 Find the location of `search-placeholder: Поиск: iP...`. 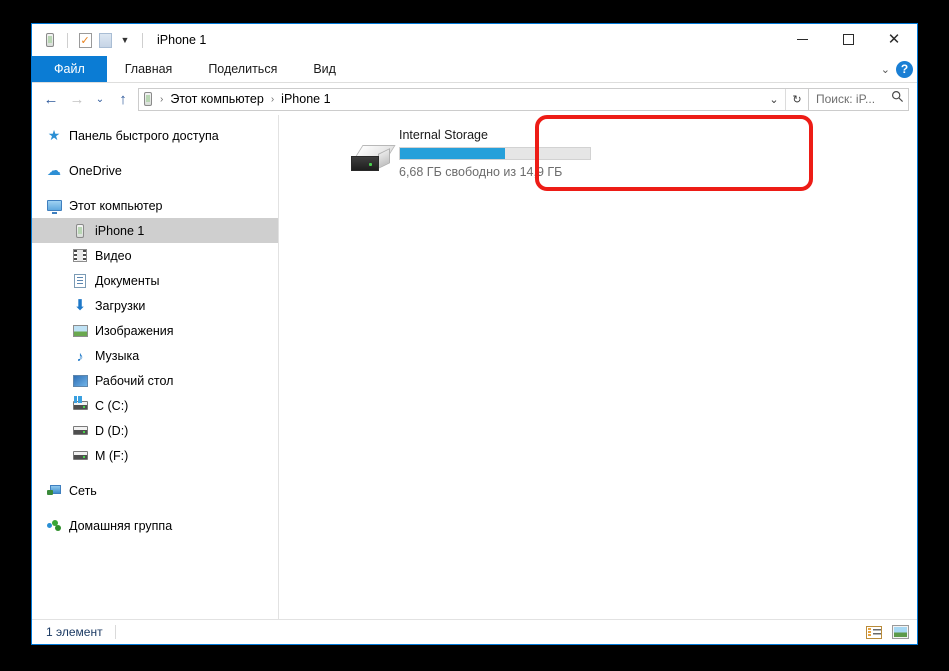

search-placeholder: Поиск: iP... is located at coordinates (846, 99).